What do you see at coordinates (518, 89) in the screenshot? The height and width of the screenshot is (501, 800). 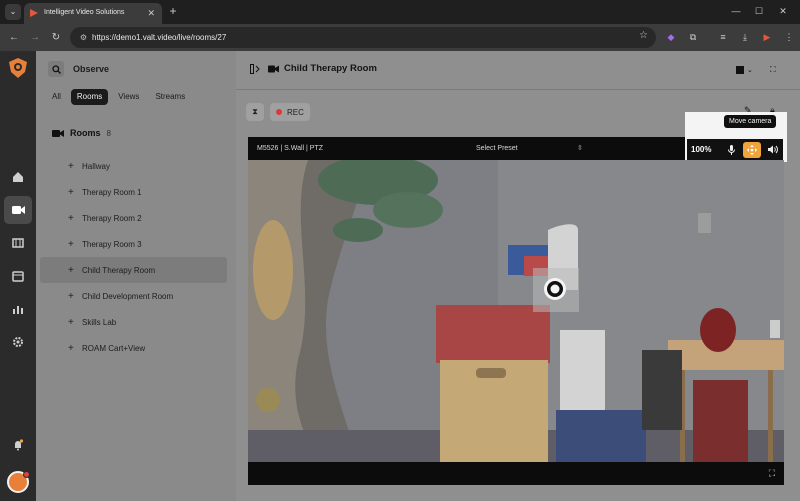 I see `header-divider` at bounding box center [518, 89].